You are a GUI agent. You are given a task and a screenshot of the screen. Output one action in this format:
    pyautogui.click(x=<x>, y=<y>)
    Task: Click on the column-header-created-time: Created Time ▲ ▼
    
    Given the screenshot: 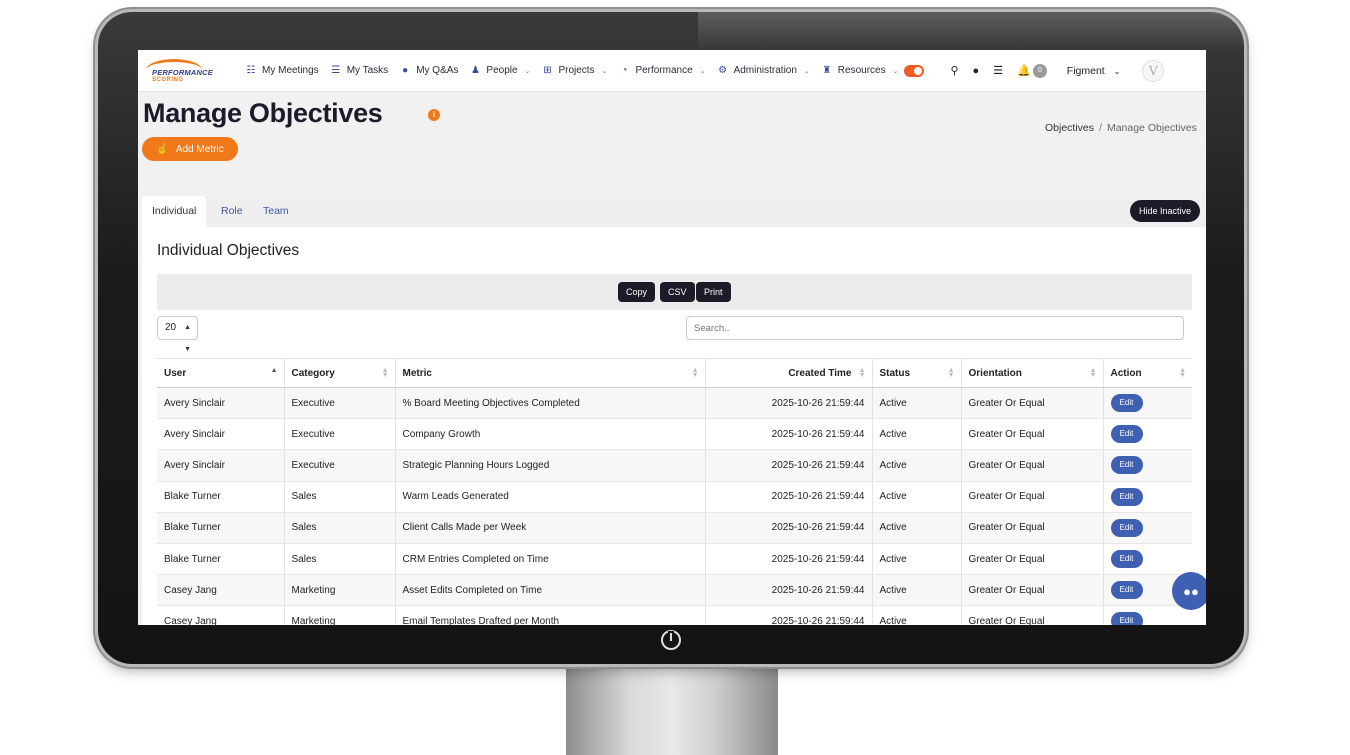 What is the action you would take?
    pyautogui.click(x=789, y=373)
    